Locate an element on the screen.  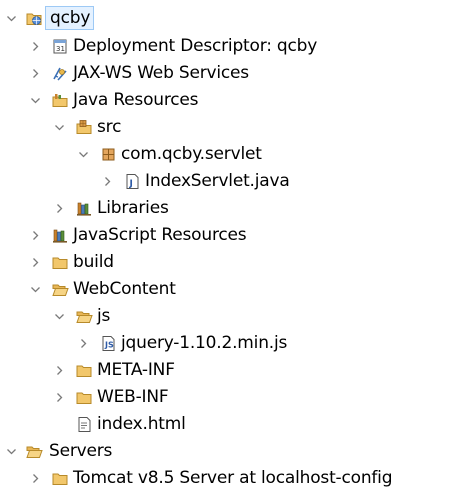
tree-item-label: Java Resources is located at coordinates (136, 100).